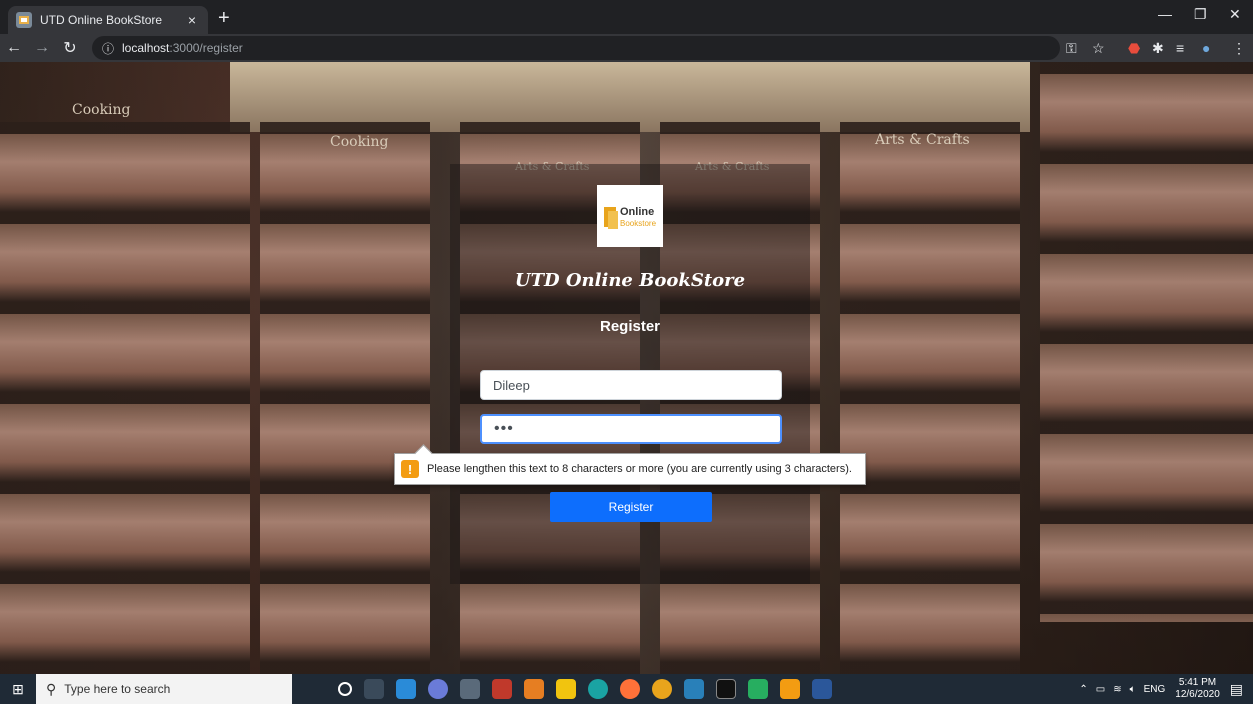  I want to click on password-input, so click(631, 429).